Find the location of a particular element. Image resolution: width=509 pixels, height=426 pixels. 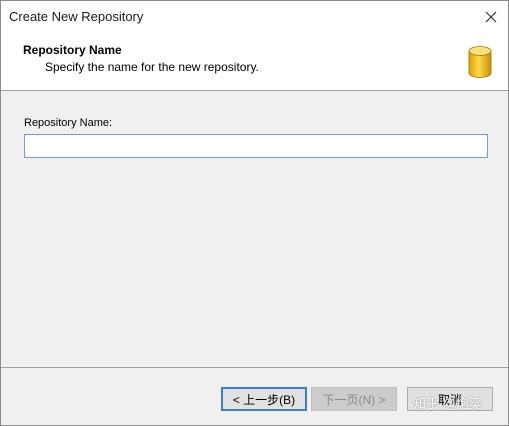

cancel-button: 取消 is located at coordinates (450, 399).